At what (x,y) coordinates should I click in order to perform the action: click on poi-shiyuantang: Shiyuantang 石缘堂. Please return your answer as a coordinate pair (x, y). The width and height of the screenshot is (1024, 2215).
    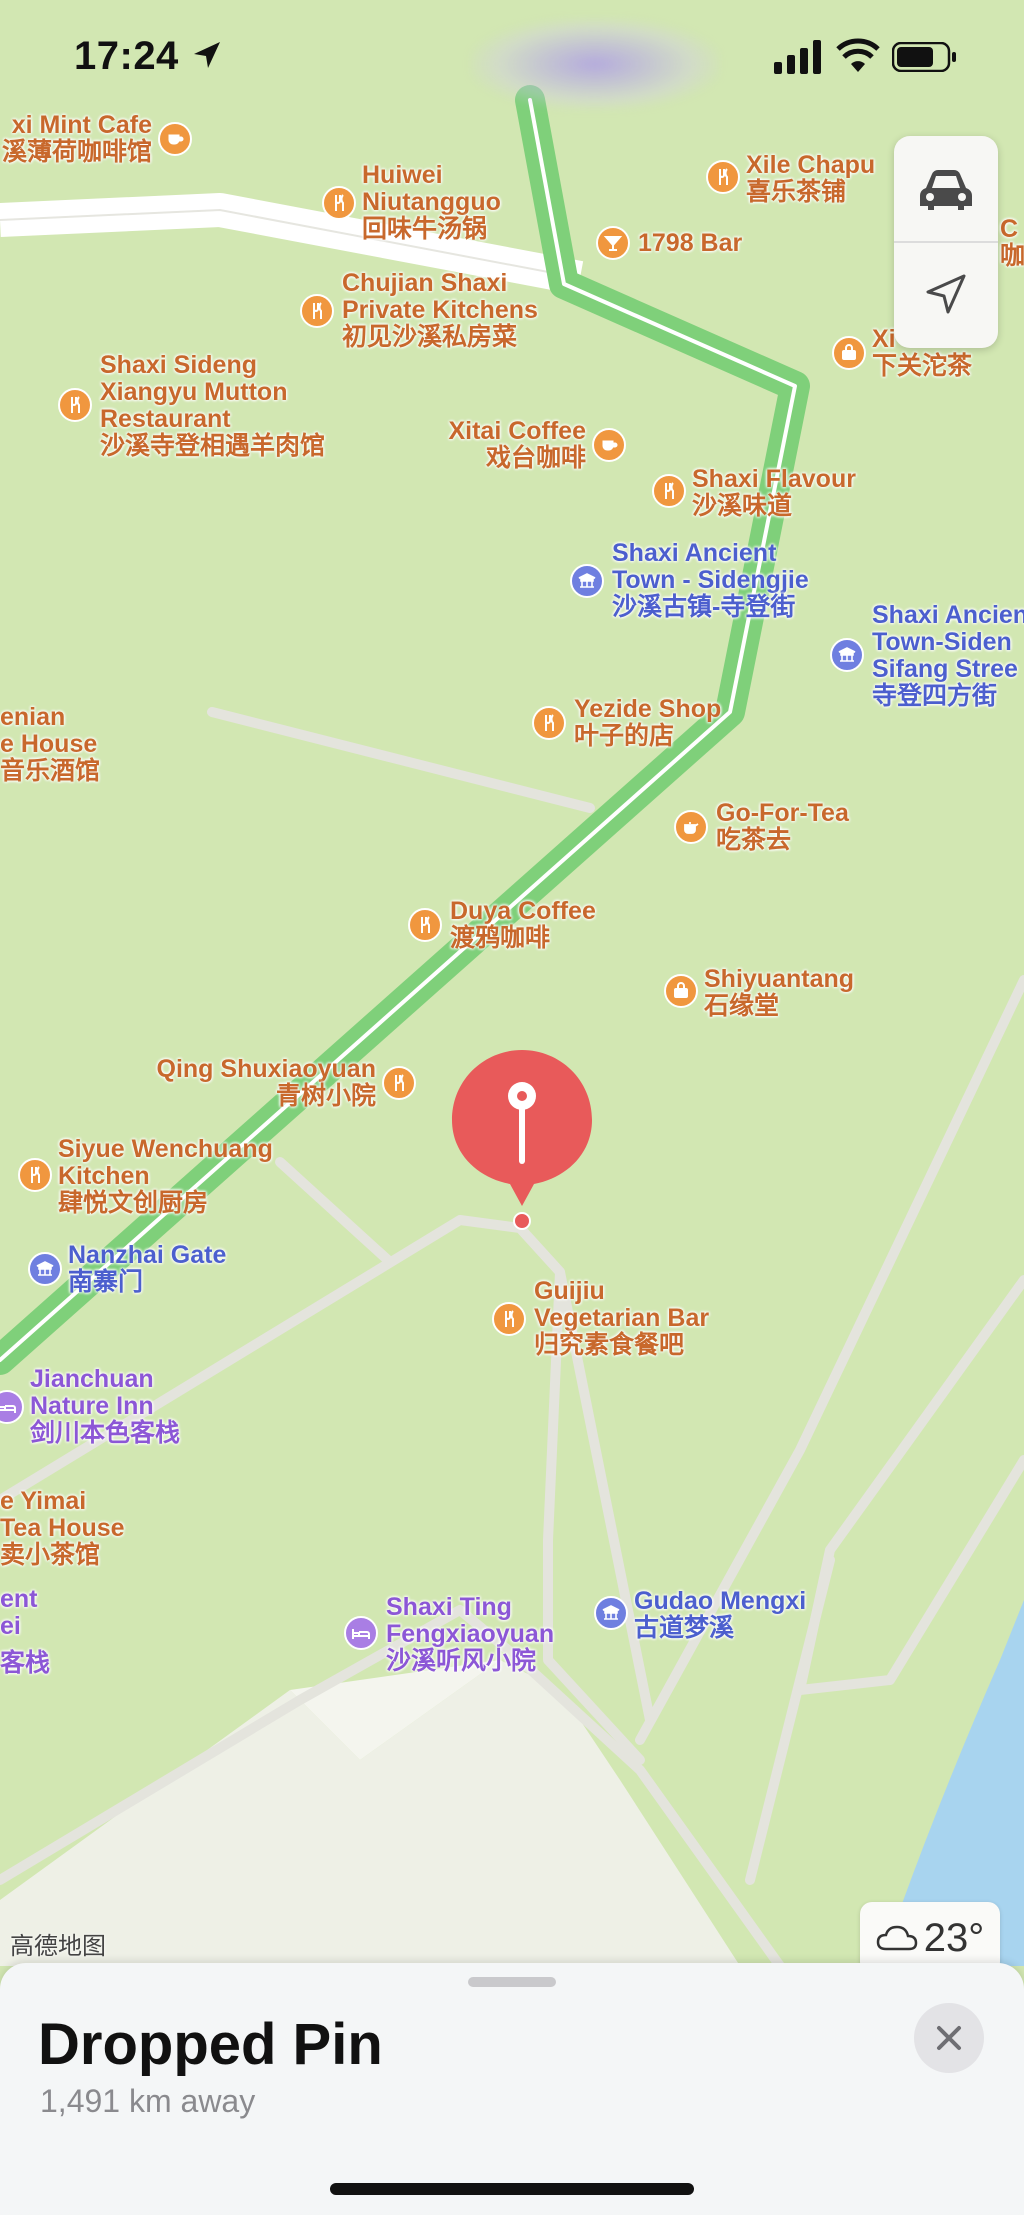
    Looking at the image, I should click on (779, 993).